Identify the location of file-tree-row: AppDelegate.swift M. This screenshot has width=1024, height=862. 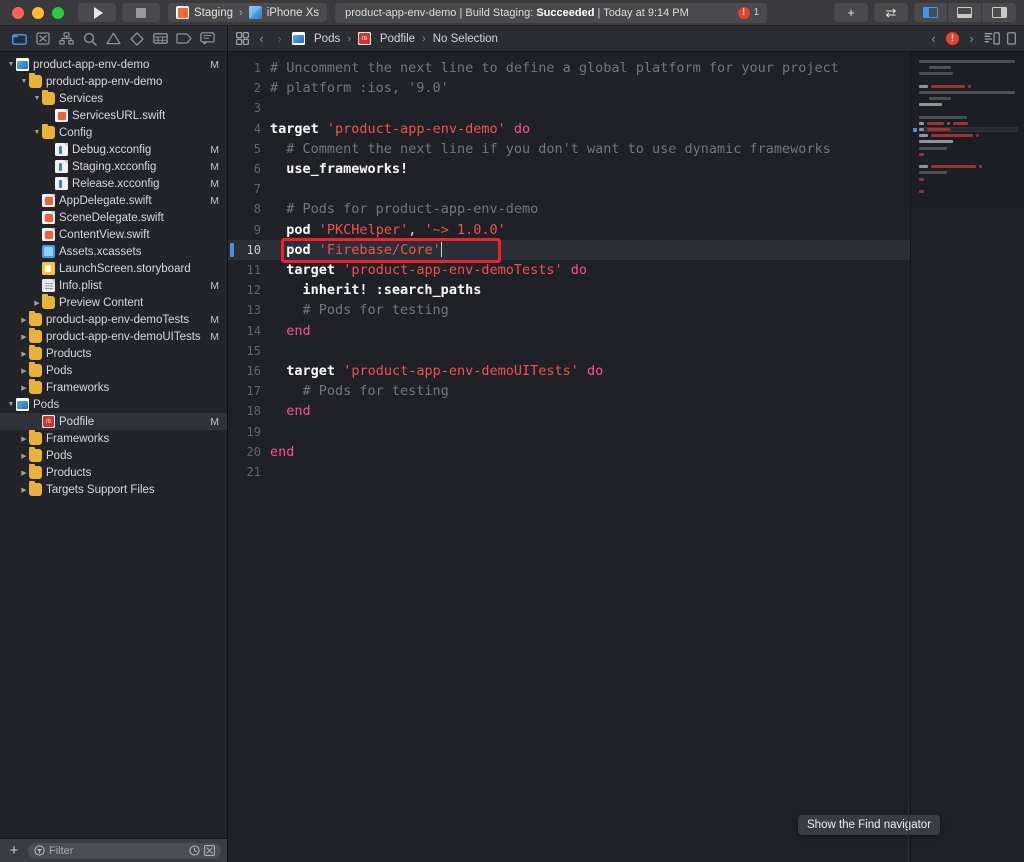
(113, 200).